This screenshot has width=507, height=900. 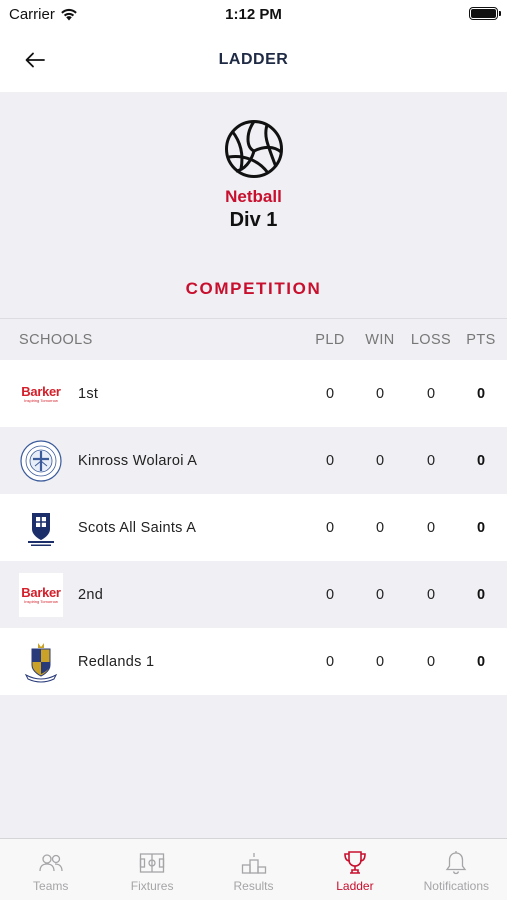 What do you see at coordinates (69, 14) in the screenshot?
I see `wifi-icon` at bounding box center [69, 14].